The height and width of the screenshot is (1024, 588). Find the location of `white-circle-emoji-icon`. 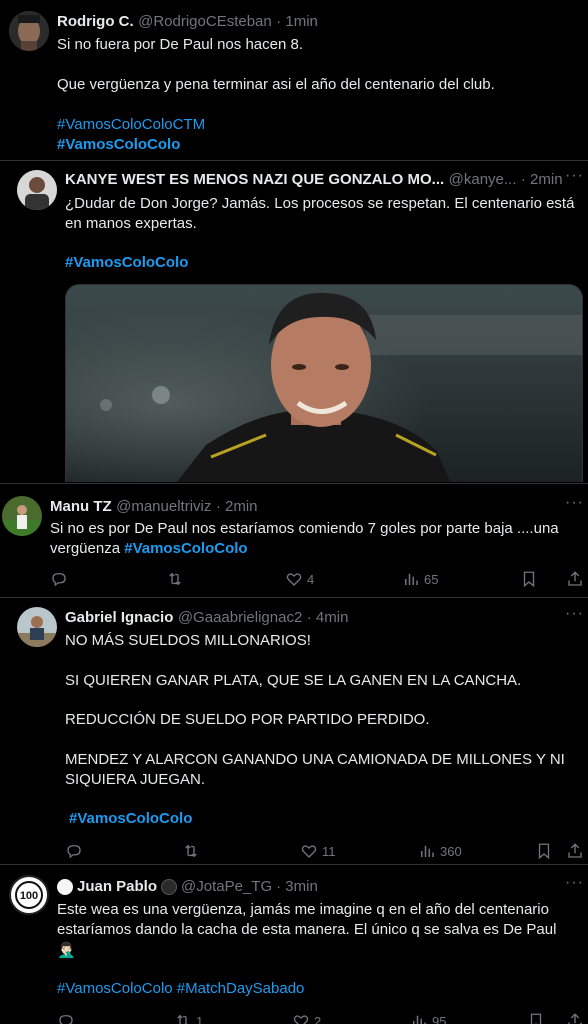

white-circle-emoji-icon is located at coordinates (65, 886).